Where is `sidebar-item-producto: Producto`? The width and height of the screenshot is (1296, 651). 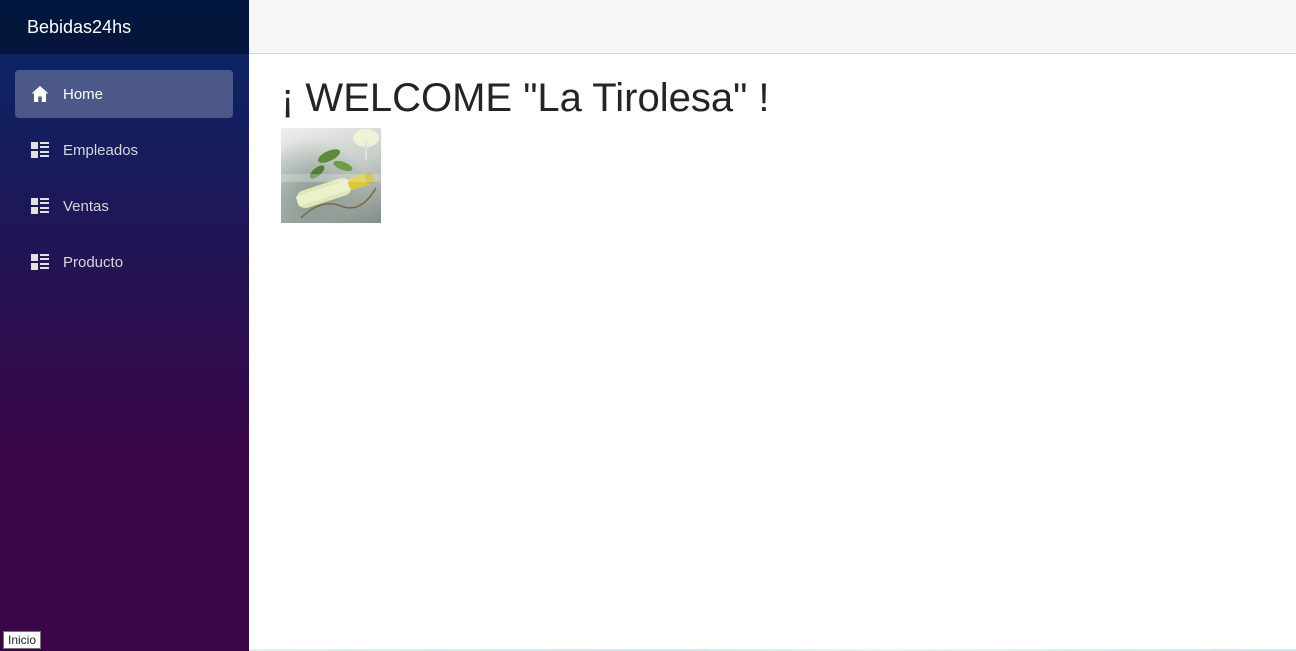
sidebar-item-producto: Producto is located at coordinates (124, 262).